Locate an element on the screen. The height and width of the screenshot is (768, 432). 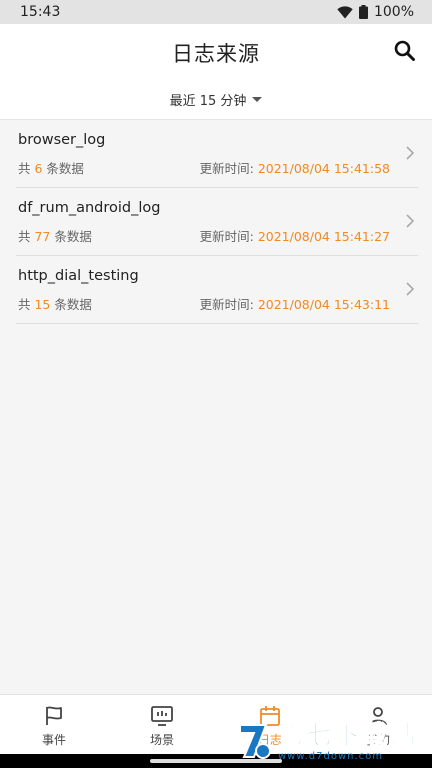
status-icons: 100% is located at coordinates (375, 12).